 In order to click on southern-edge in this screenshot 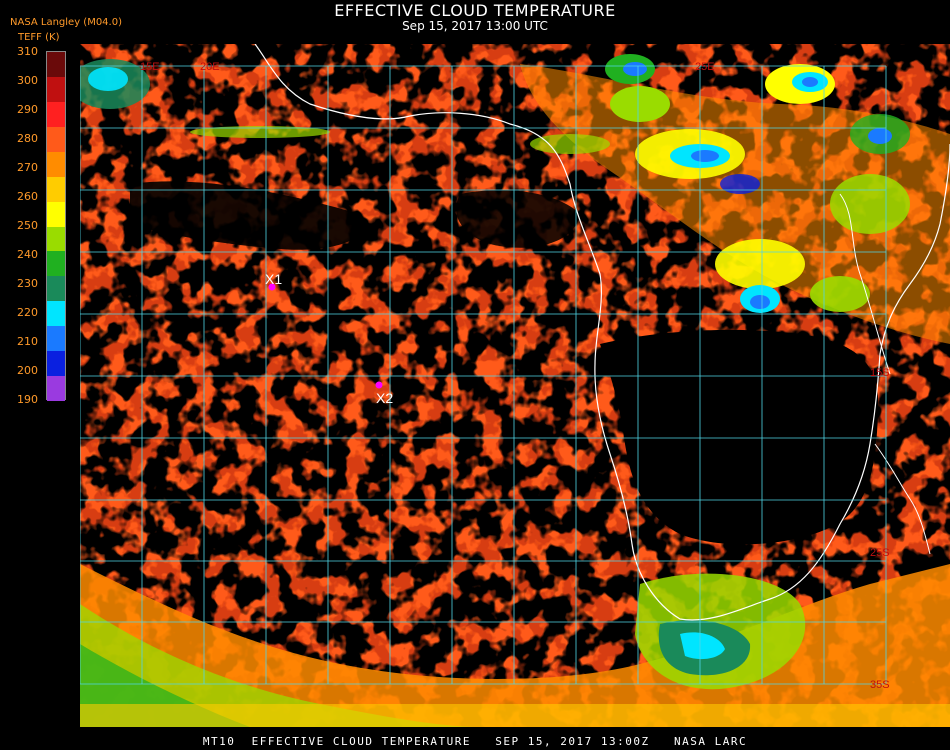, I will do `click(515, 715)`.